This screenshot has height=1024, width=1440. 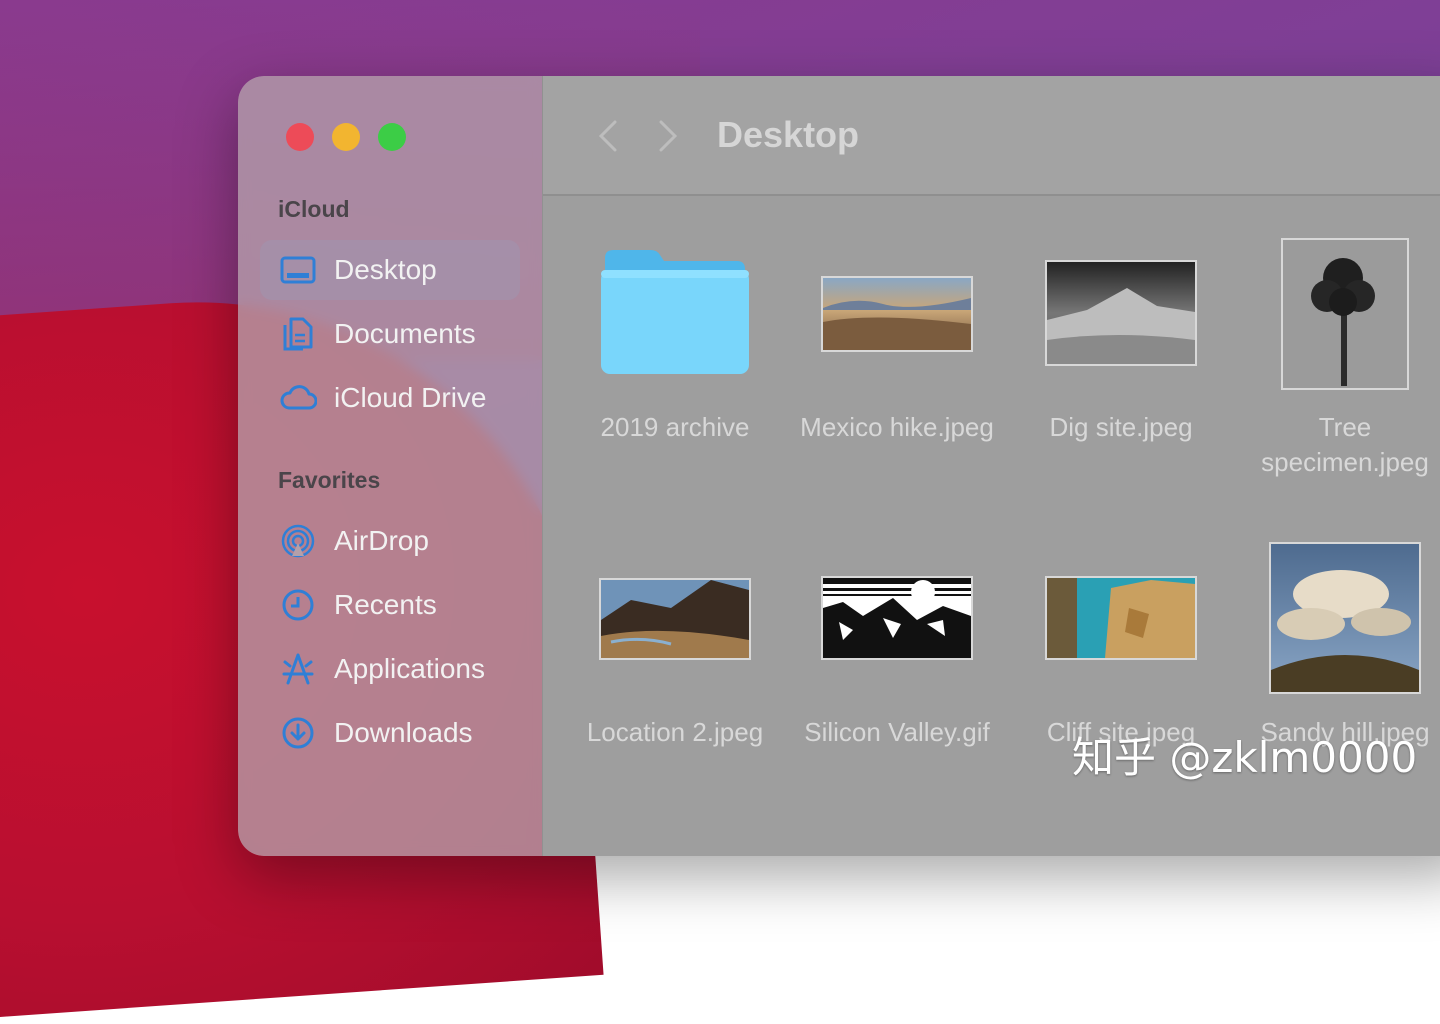 I want to click on chevron-right-icon, so click(x=668, y=136).